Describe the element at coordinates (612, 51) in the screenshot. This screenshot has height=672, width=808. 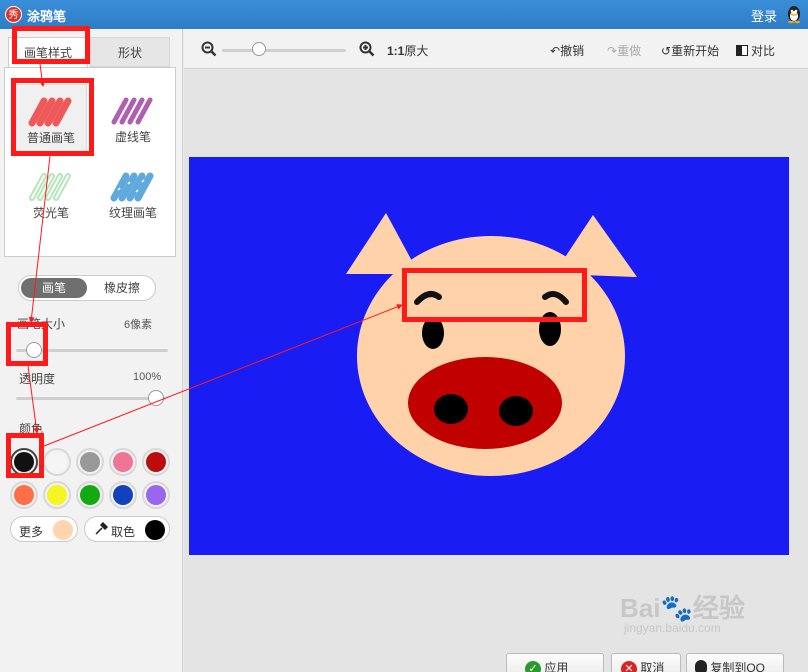
I see `redo-icon: ↷` at that location.